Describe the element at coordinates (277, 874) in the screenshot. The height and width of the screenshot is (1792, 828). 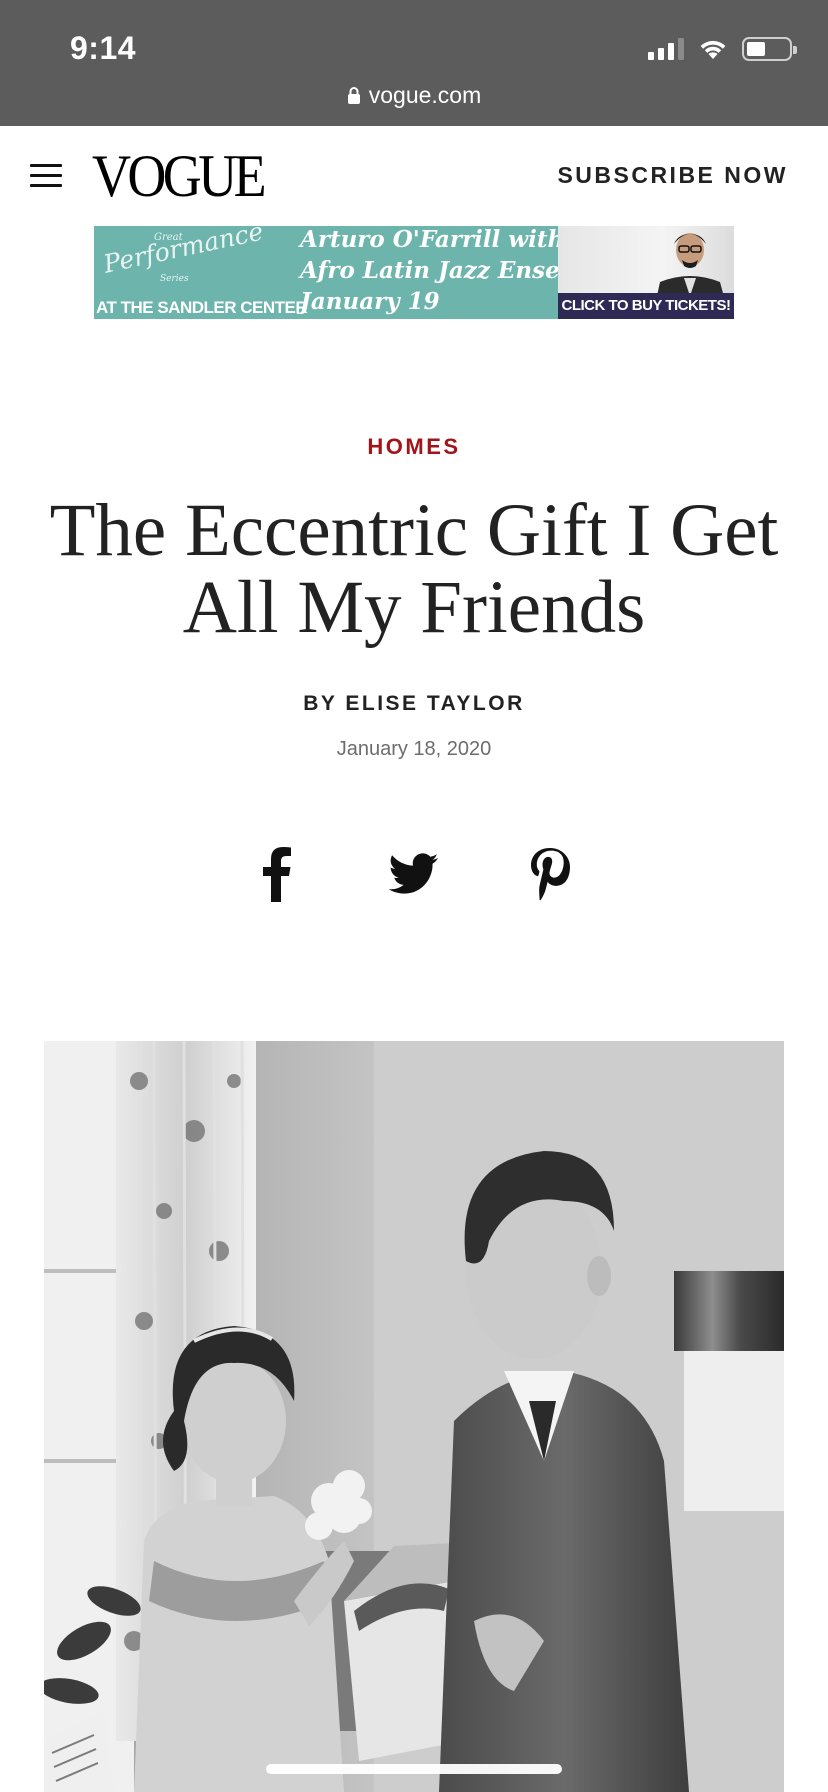
I see `facebook-icon` at that location.